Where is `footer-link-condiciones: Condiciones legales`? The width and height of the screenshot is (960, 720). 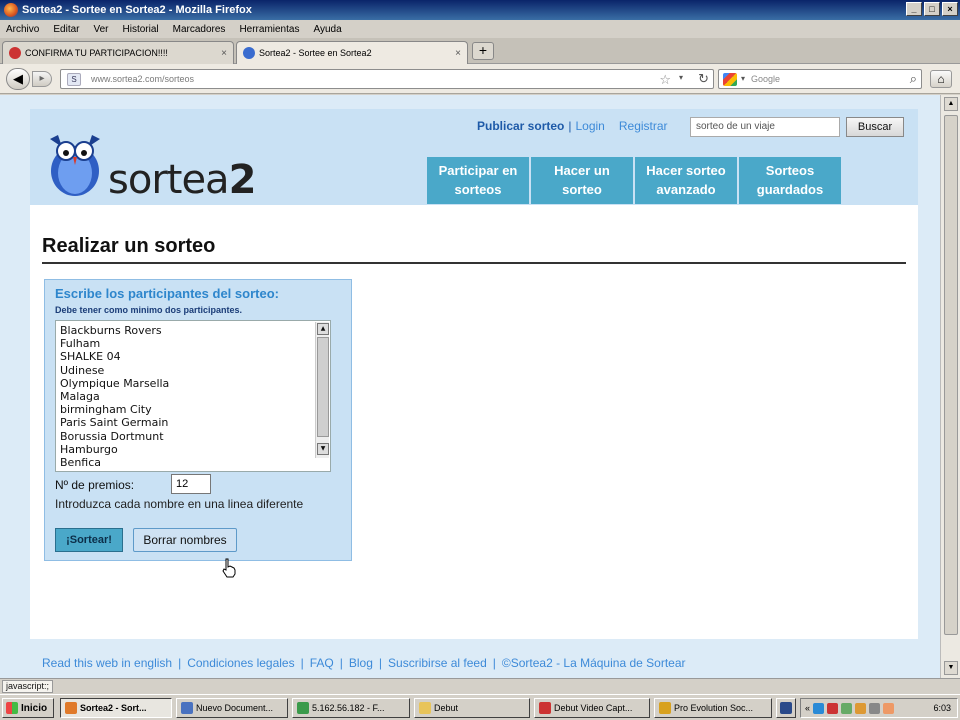
footer-link-condiciones: Condiciones legales is located at coordinates (240, 663).